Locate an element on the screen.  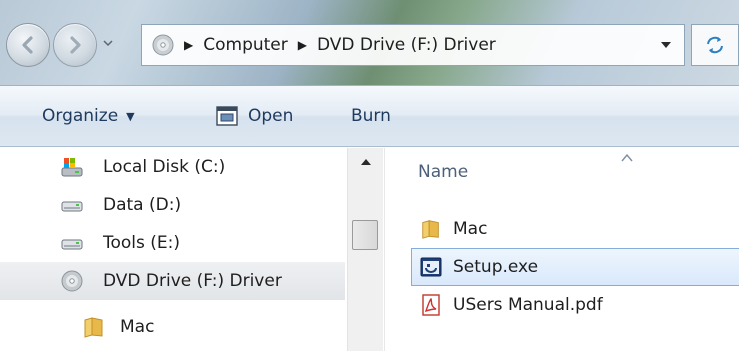
navigation-scrollbar is located at coordinates (365, 249).